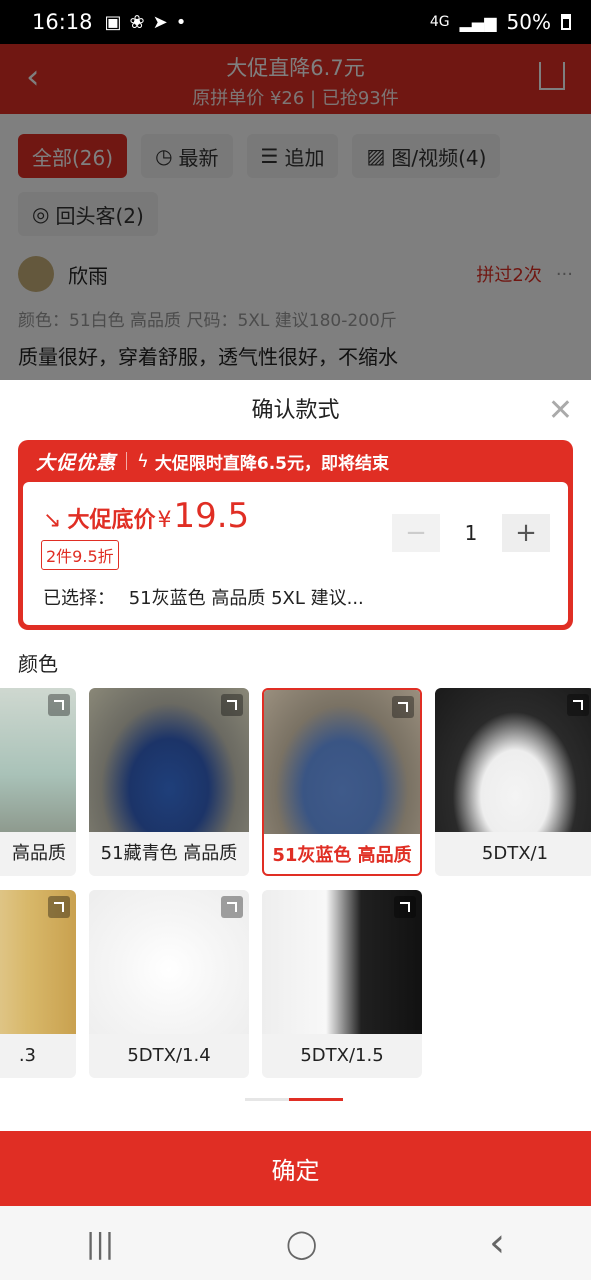 This screenshot has width=591, height=1280. What do you see at coordinates (342, 984) in the screenshot?
I see `color-option: 5DTX/1.5` at bounding box center [342, 984].